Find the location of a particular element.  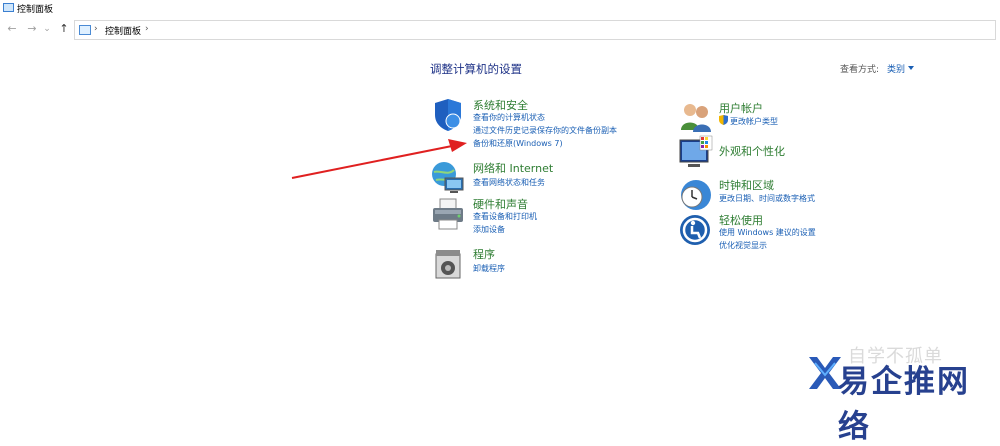

annotation-arrow is located at coordinates (379, 159).